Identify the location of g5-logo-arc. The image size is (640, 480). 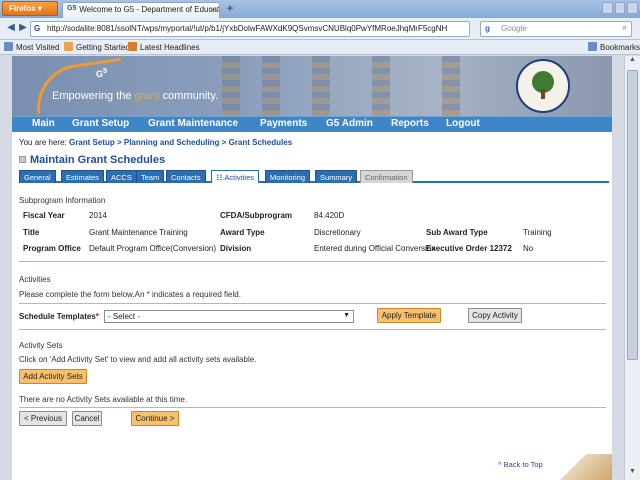
(79, 86).